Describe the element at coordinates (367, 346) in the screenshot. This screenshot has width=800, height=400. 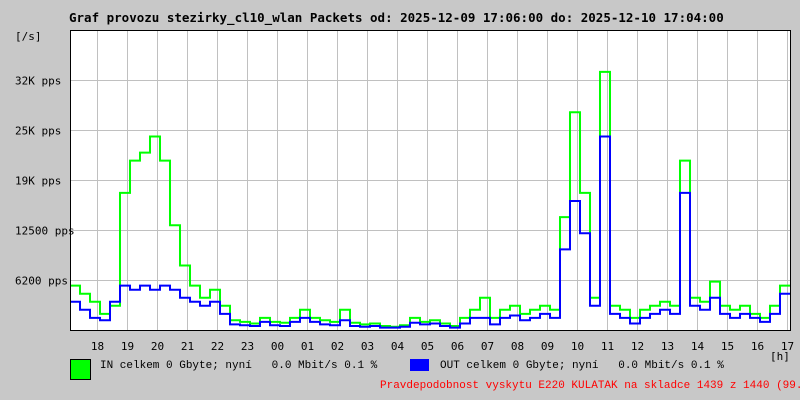
I see `x-tick-label: 03` at that location.